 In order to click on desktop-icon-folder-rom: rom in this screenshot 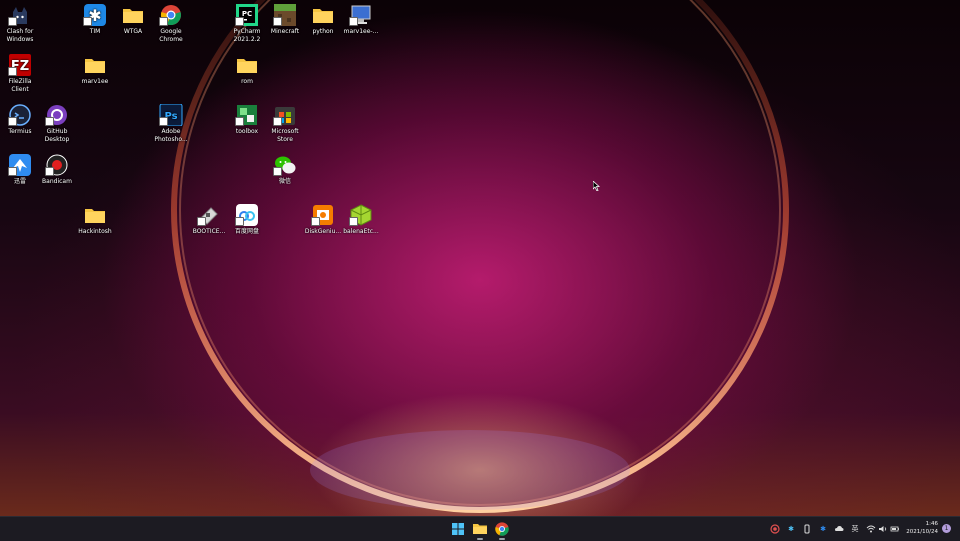, I will do `click(247, 70)`.